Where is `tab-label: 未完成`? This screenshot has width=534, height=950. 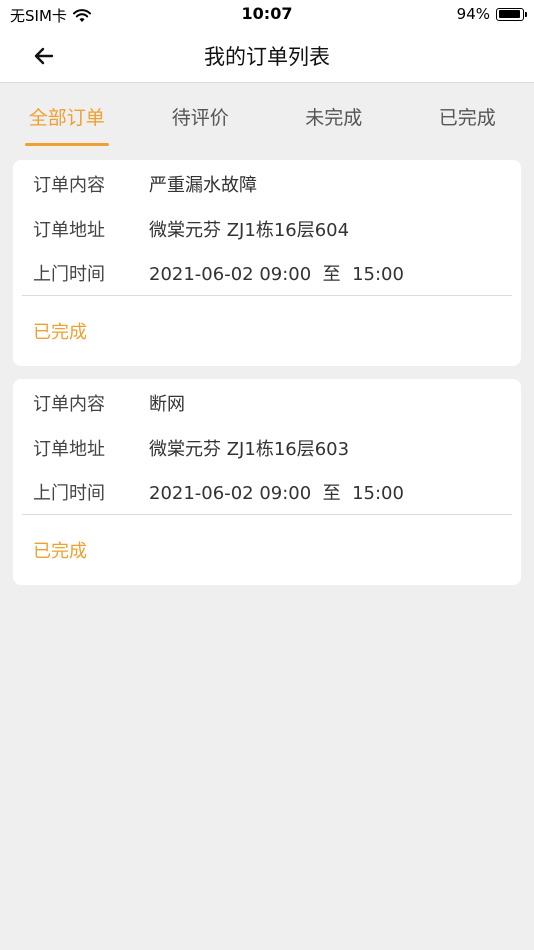
tab-label: 未完成 is located at coordinates (334, 118).